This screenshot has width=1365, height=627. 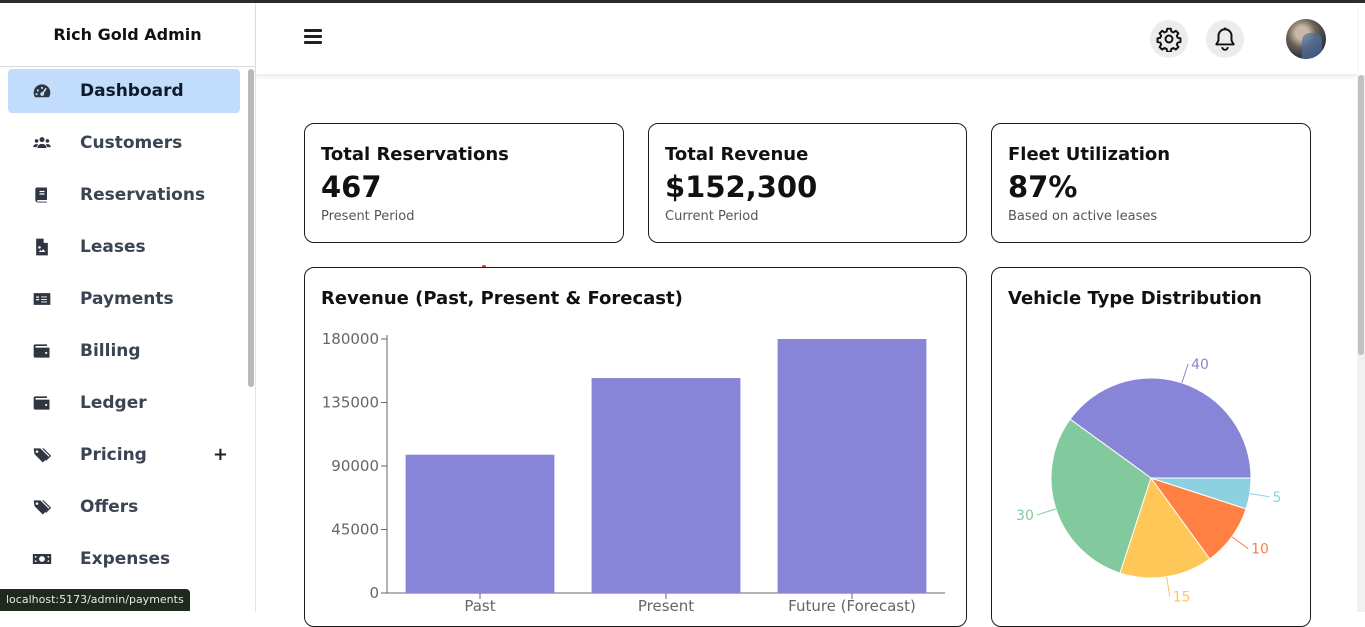 What do you see at coordinates (95, 600) in the screenshot?
I see `browser-status-url: localhost:5173/admin/payments` at bounding box center [95, 600].